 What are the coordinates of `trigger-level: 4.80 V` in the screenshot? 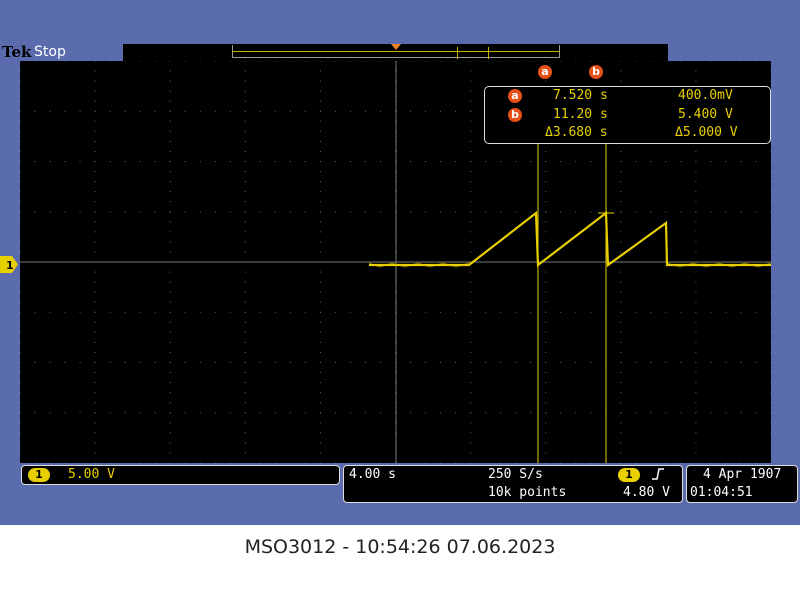 It's located at (646, 492).